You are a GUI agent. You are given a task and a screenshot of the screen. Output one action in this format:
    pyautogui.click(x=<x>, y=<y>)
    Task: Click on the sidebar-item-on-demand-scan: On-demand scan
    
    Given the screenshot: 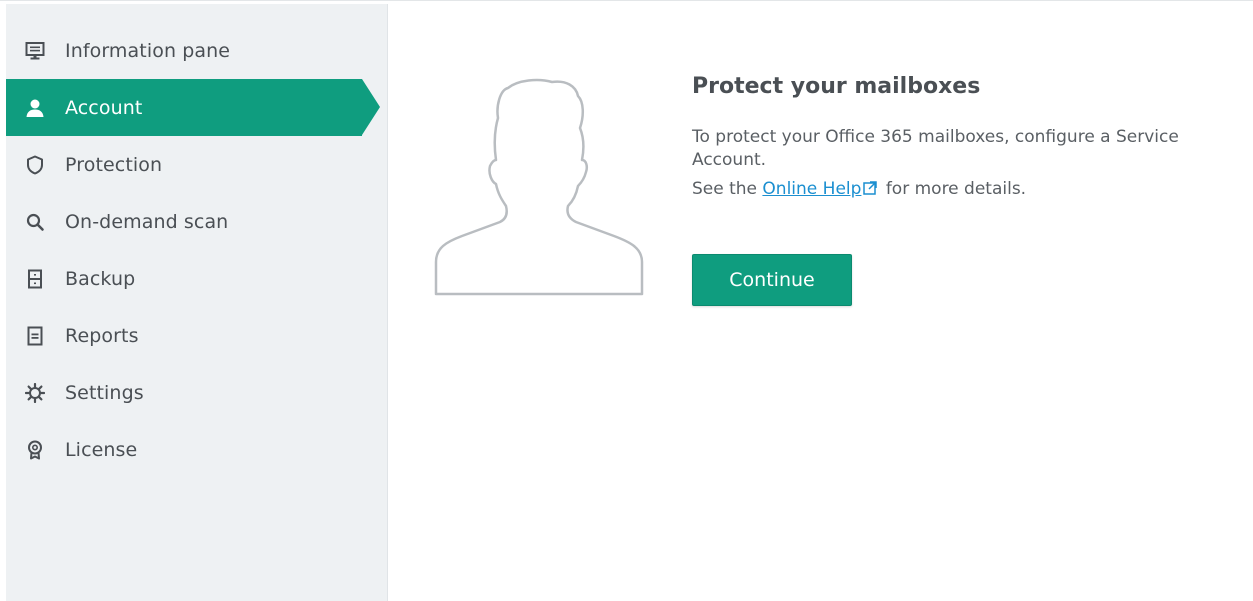 What is the action you would take?
    pyautogui.click(x=197, y=221)
    